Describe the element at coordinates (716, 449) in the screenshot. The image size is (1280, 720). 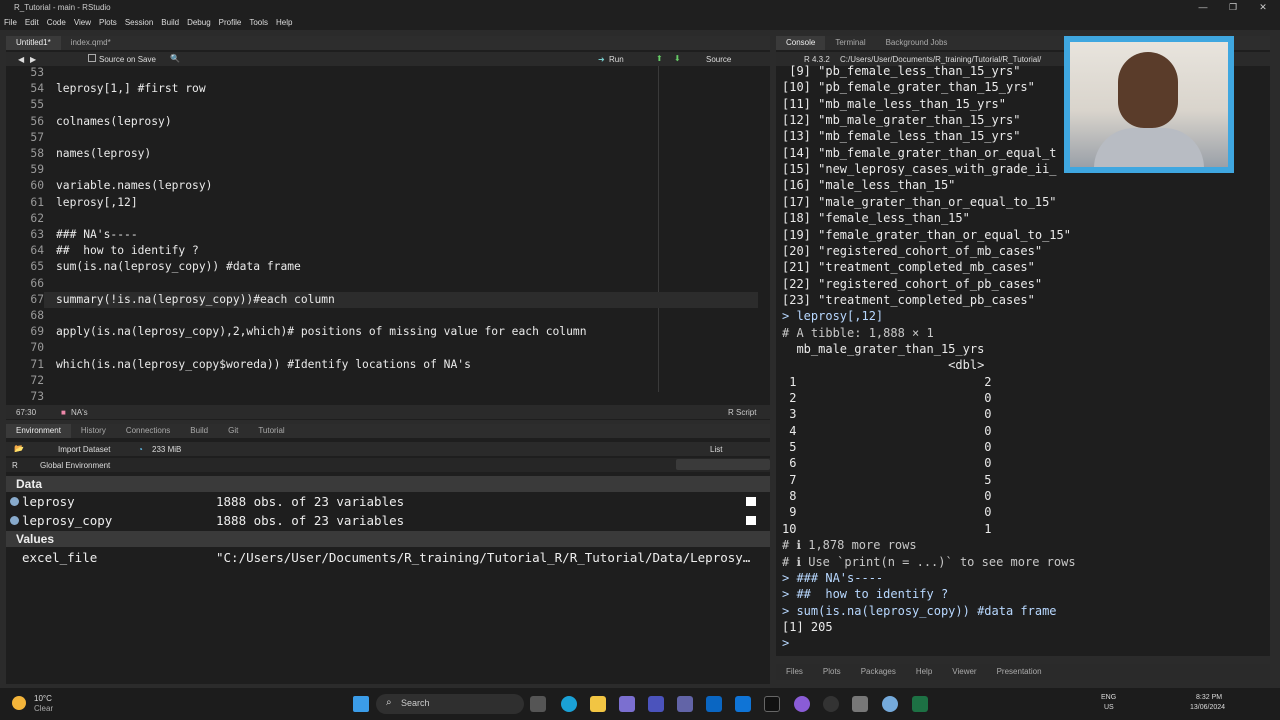
I see `list-view-button: List` at that location.